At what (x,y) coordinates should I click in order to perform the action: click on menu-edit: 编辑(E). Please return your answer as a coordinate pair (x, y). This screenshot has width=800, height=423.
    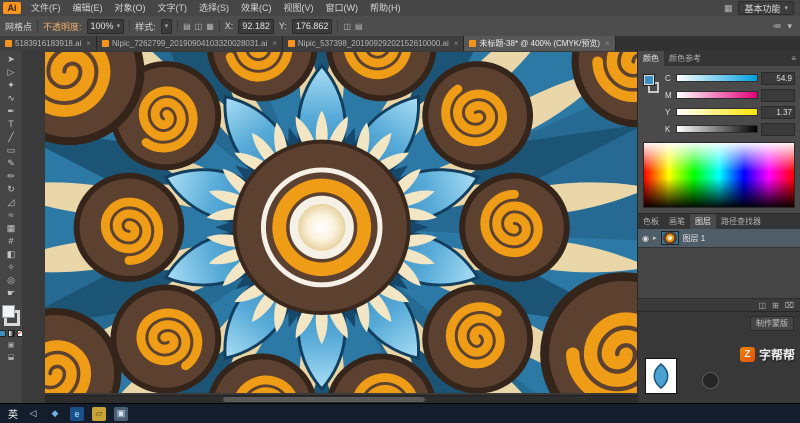
    Looking at the image, I should click on (88, 8).